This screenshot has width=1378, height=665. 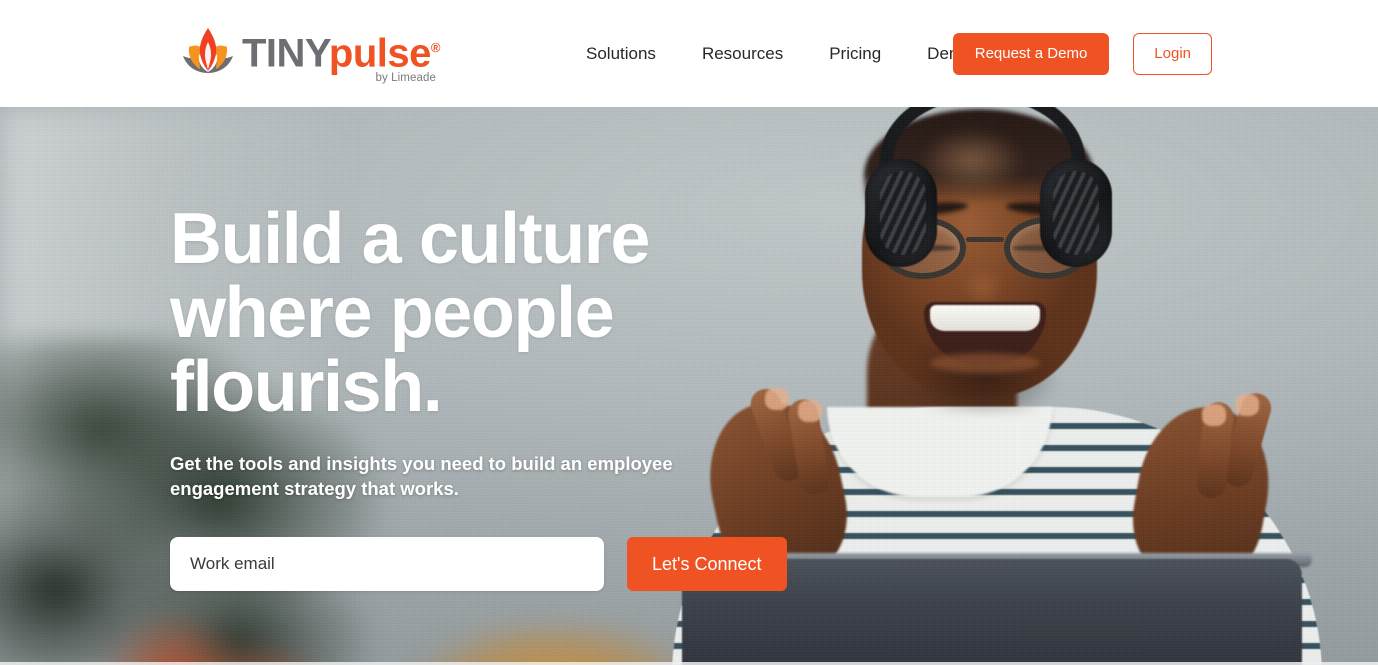 I want to click on nav-item-resources: Resources, so click(x=742, y=54).